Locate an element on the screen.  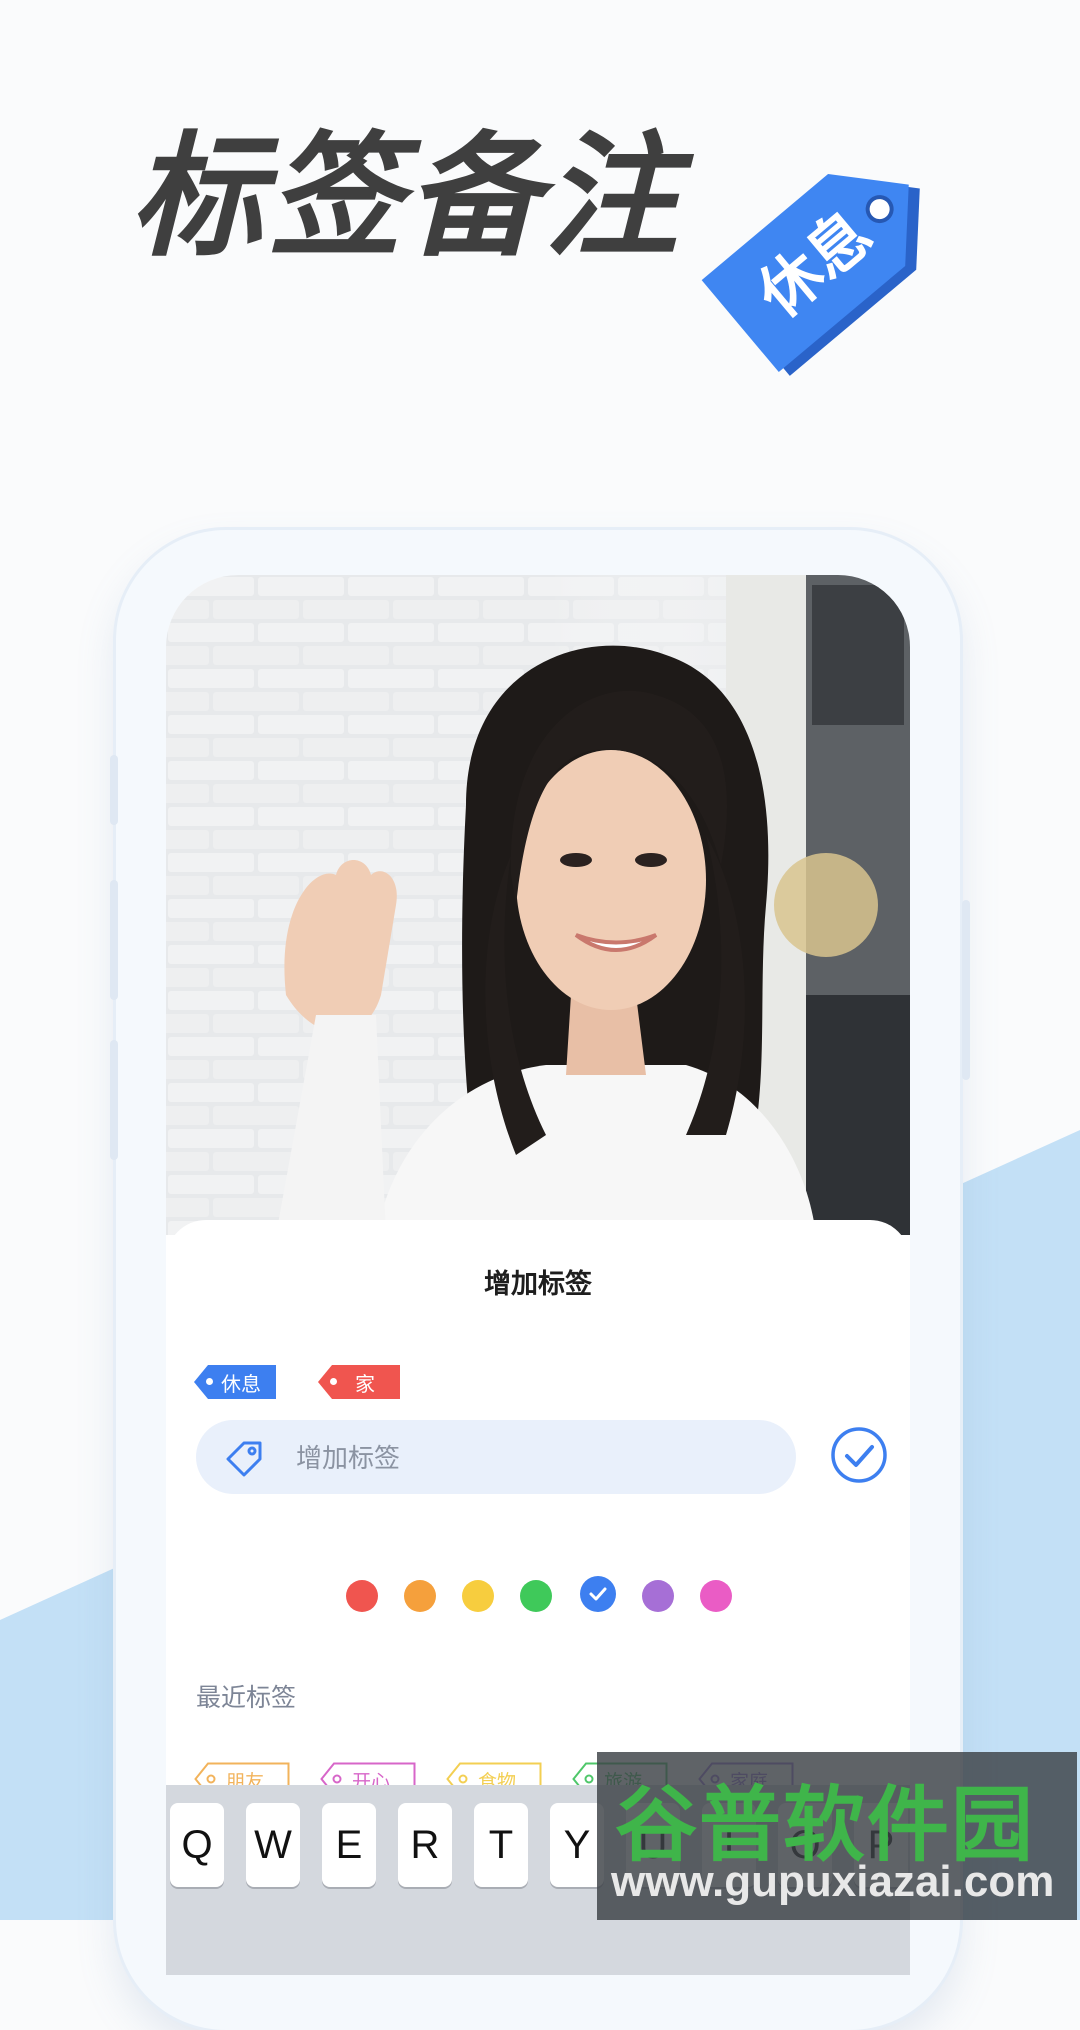
tag-icon is located at coordinates (244, 1459).